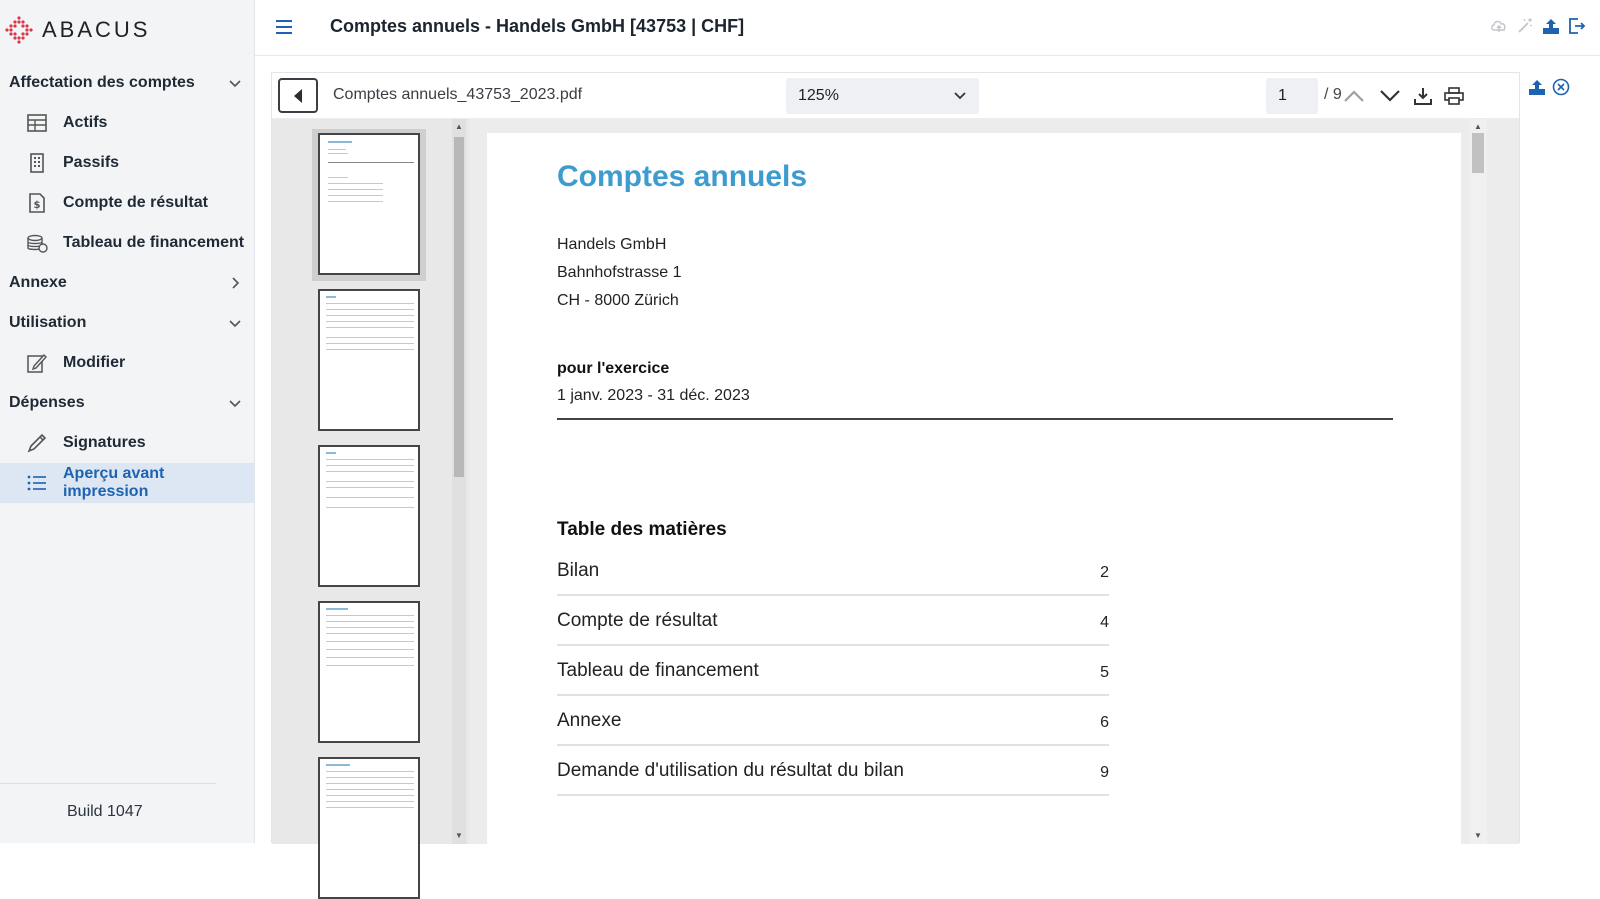 Image resolution: width=1600 pixels, height=899 pixels. Describe the element at coordinates (127, 123) in the screenshot. I see `sidebar-item-actifs: Actifs` at that location.